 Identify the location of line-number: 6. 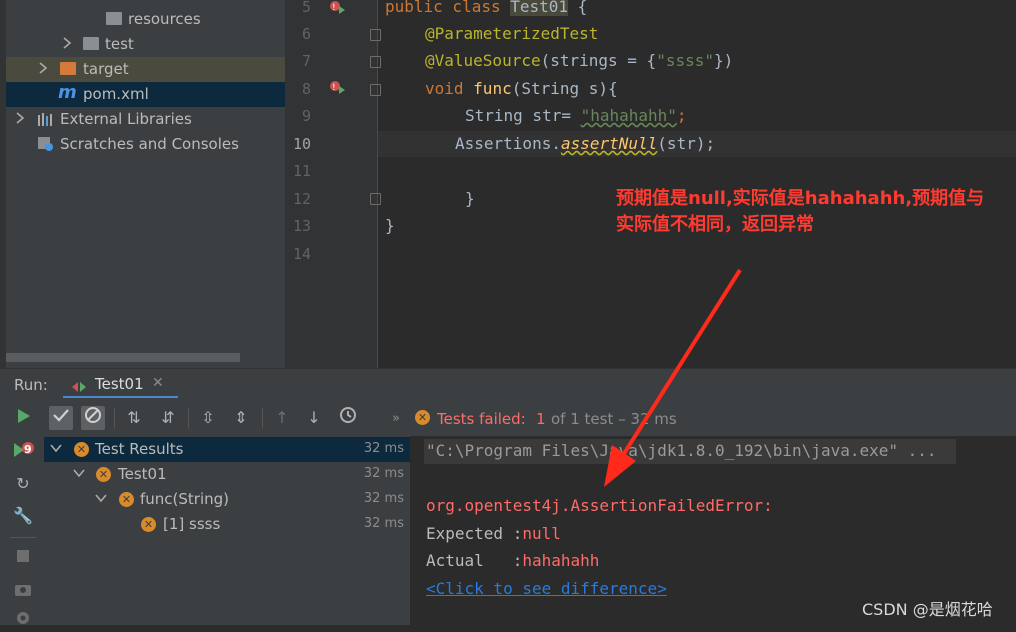
(306, 34).